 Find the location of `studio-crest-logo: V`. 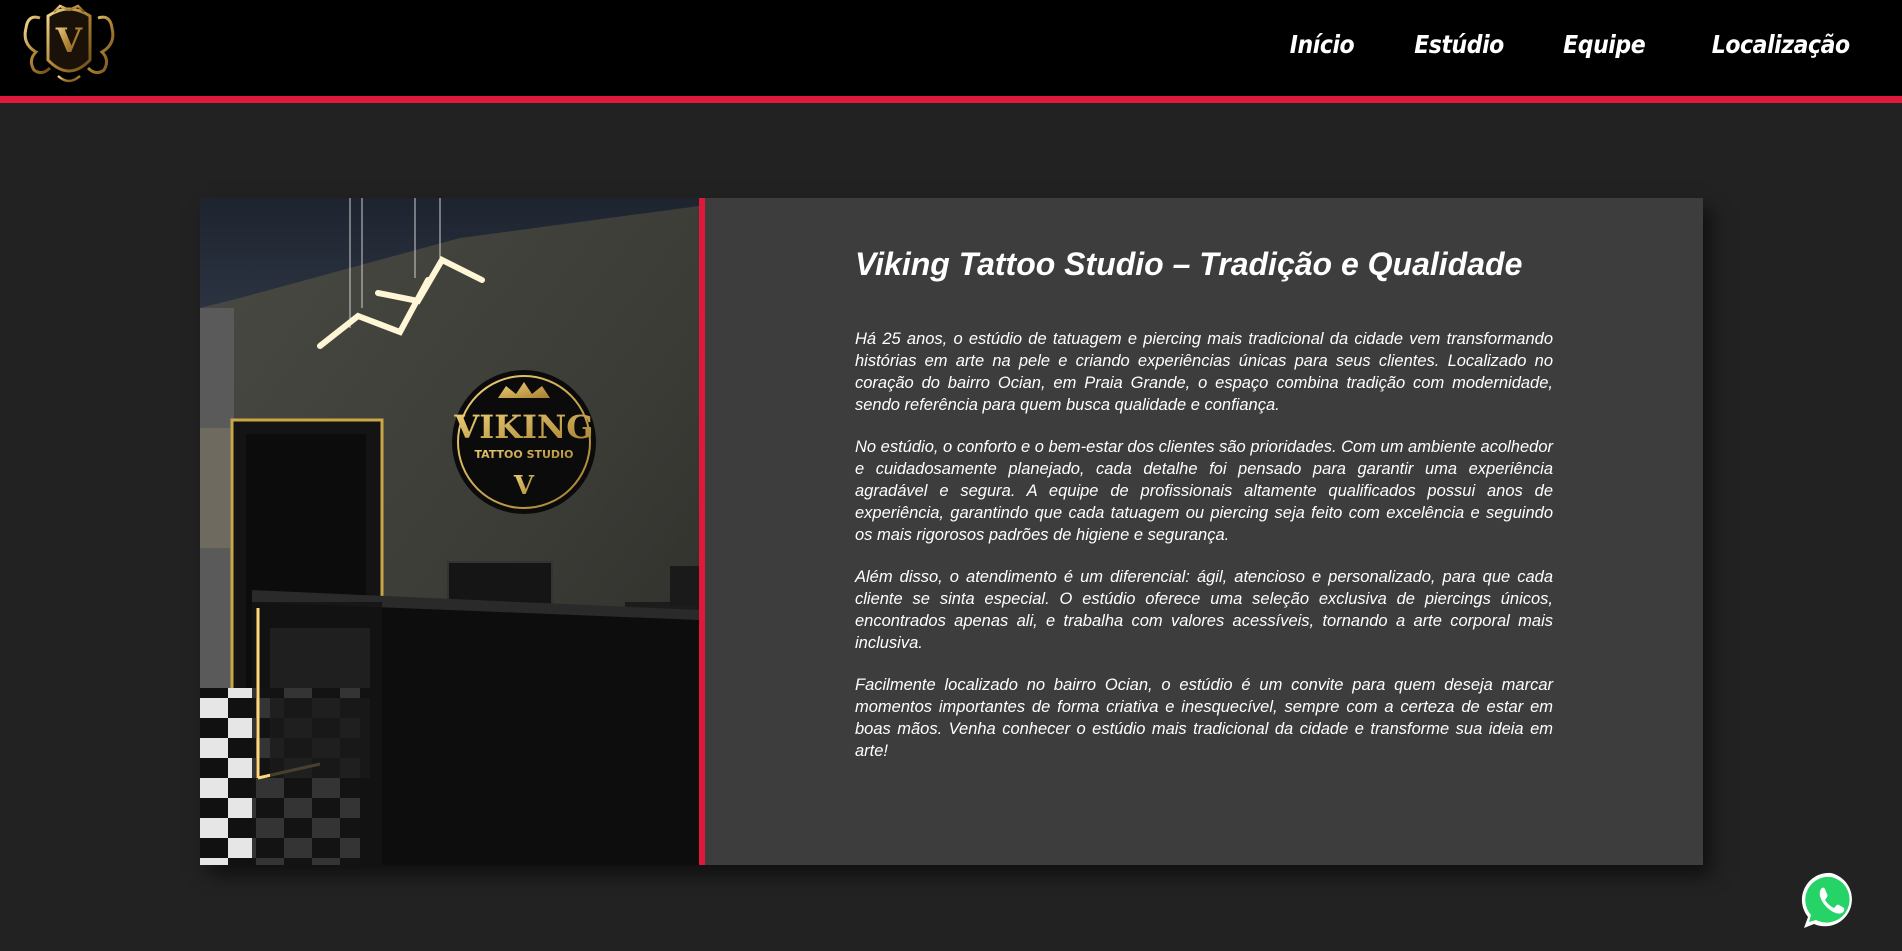

studio-crest-logo: V is located at coordinates (69, 46).